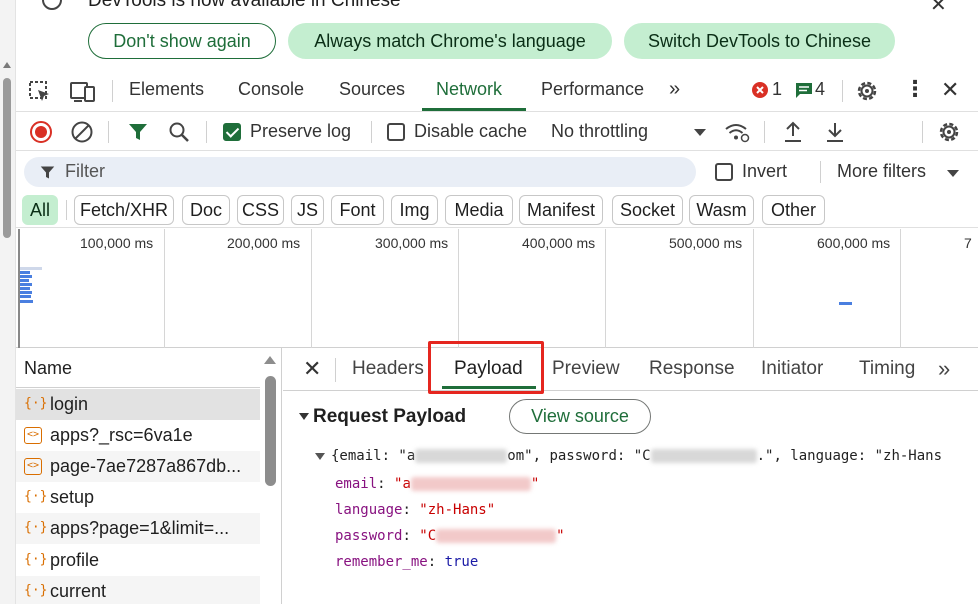  What do you see at coordinates (382, 417) in the screenshot?
I see `request-payload-section: Request Payload` at bounding box center [382, 417].